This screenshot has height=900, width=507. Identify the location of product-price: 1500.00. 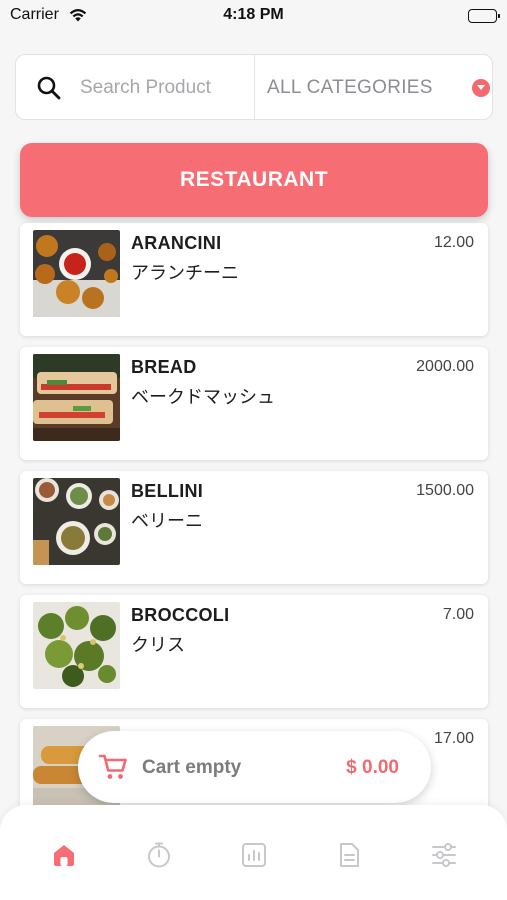
(445, 490).